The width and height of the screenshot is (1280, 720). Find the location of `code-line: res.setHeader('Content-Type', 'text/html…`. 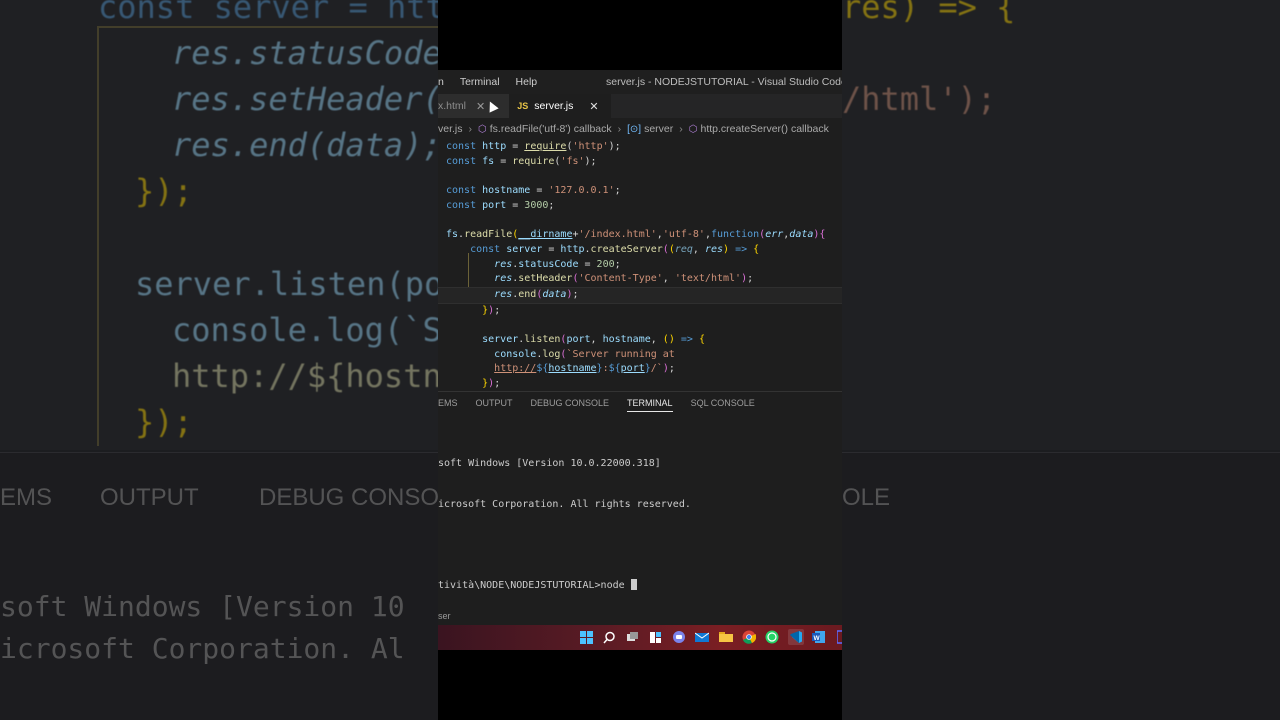

code-line: res.setHeader('Content-Type', 'text/html… is located at coordinates (624, 279).